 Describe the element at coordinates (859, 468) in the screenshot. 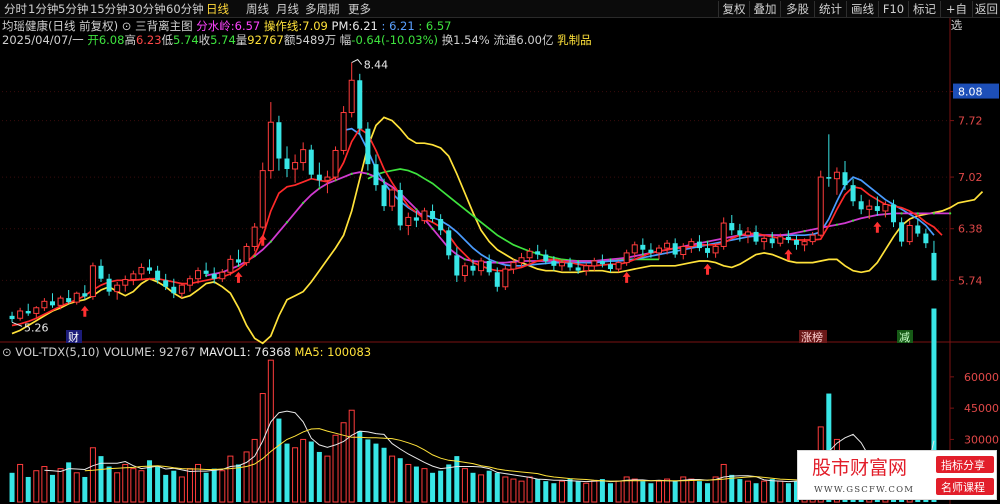

I see `svg-text: 股市财富网` at that location.